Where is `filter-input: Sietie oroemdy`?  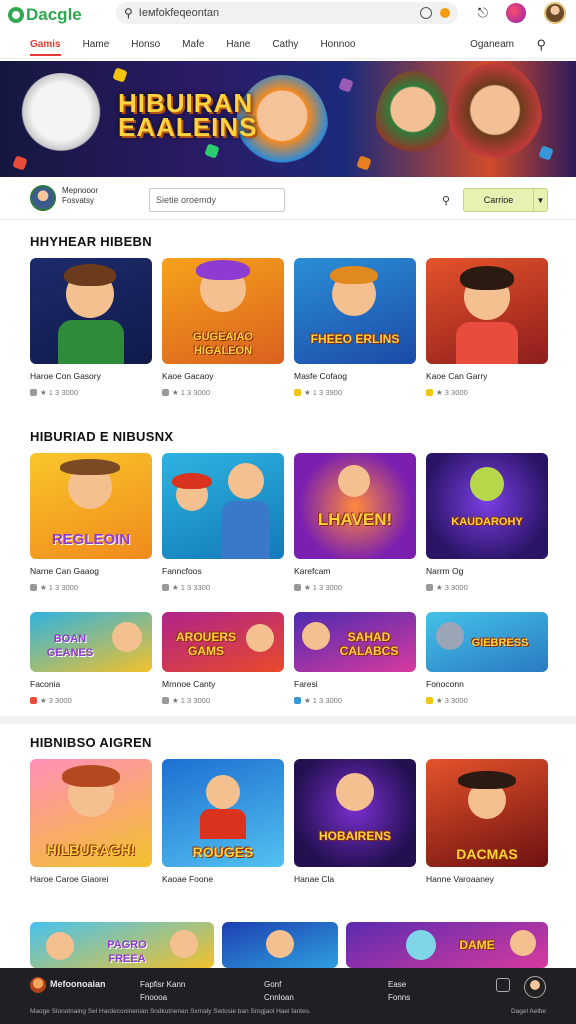 filter-input: Sietie oroemdy is located at coordinates (217, 200).